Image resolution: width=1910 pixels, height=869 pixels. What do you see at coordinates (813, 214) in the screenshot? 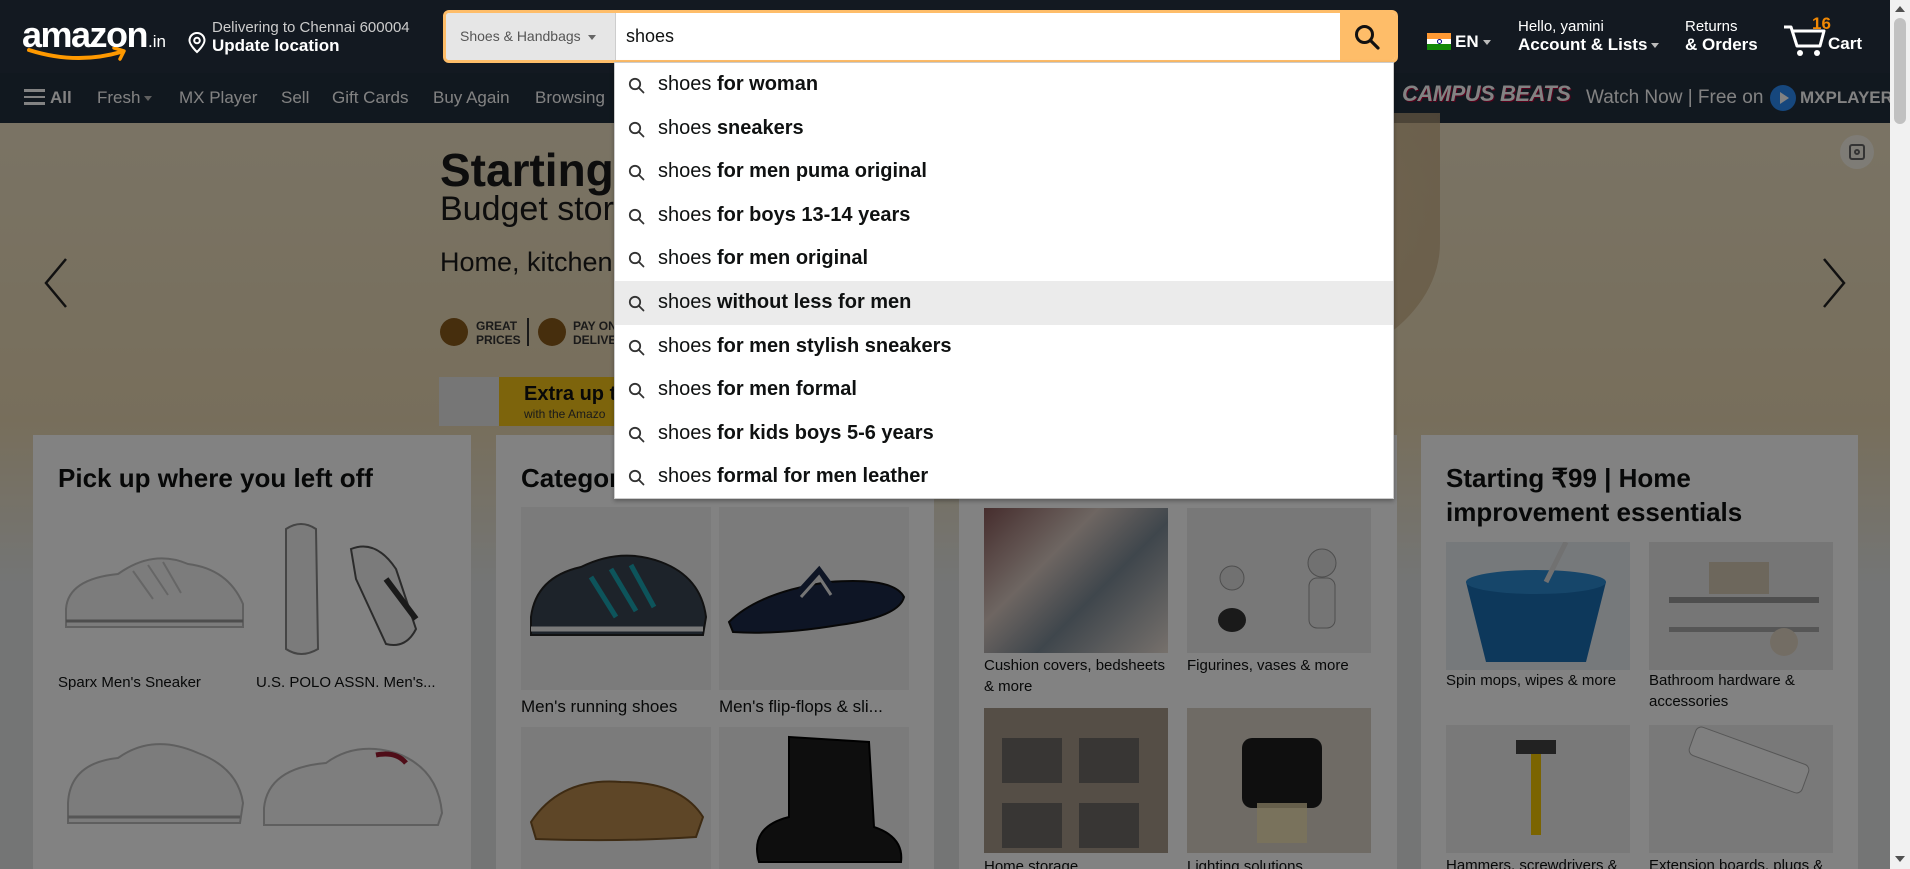
I see `suggestion-completion: for boys 13-14 years` at bounding box center [813, 214].